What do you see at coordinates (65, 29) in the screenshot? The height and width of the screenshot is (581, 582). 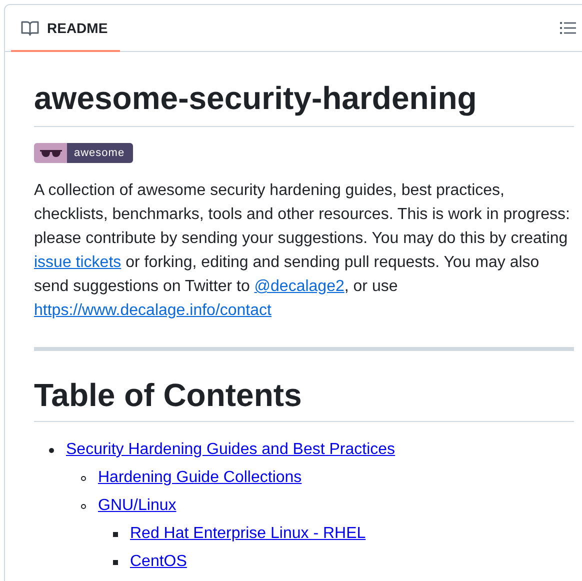 I see `readme-tab: README` at bounding box center [65, 29].